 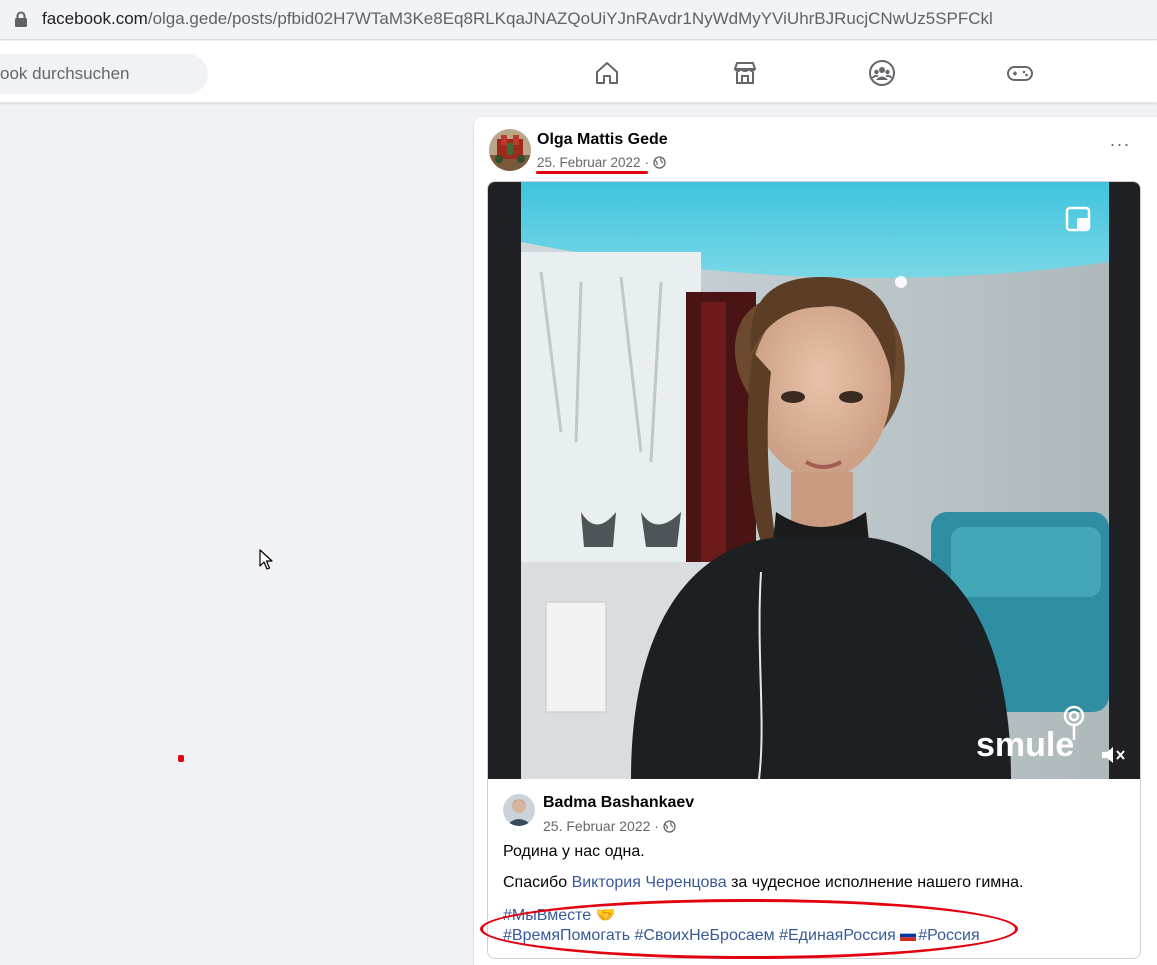 I want to click on mouse-cursor-icon, so click(x=266, y=559).